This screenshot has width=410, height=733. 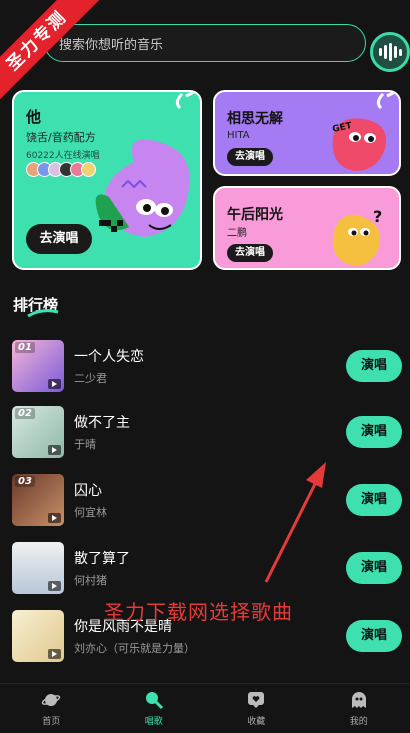 What do you see at coordinates (50, 52) in the screenshot?
I see `watermark-ribbon-text: 圣力专测` at bounding box center [50, 52].